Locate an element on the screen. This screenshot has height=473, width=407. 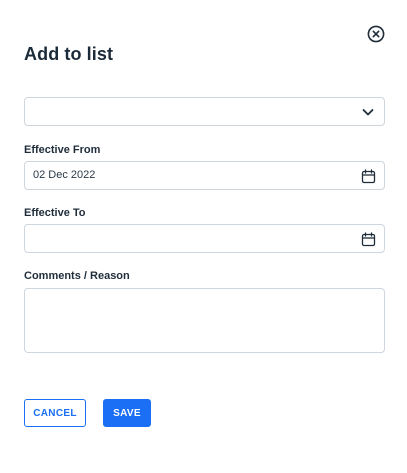
effective-from-label: Effective From is located at coordinates (62, 150).